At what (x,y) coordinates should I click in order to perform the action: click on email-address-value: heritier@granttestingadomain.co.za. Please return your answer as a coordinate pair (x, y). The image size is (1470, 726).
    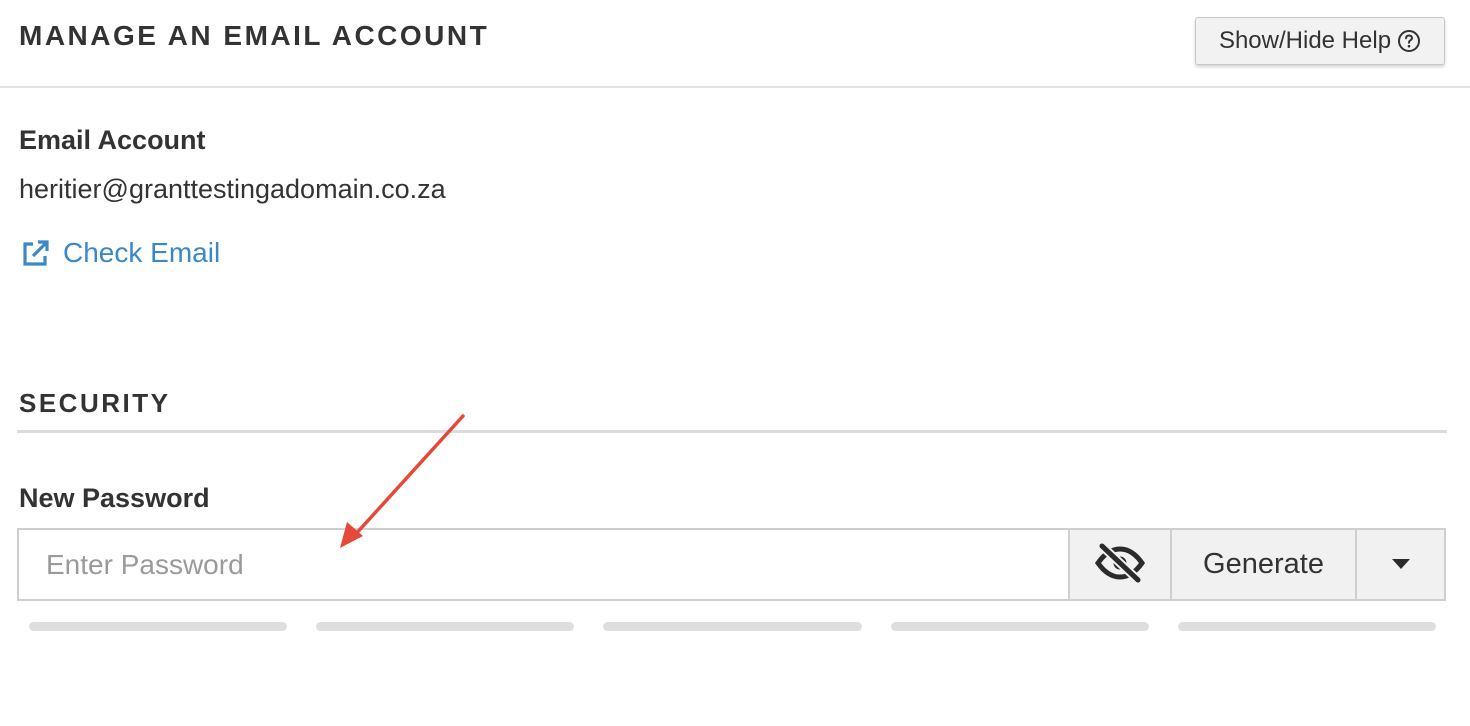
    Looking at the image, I should click on (232, 189).